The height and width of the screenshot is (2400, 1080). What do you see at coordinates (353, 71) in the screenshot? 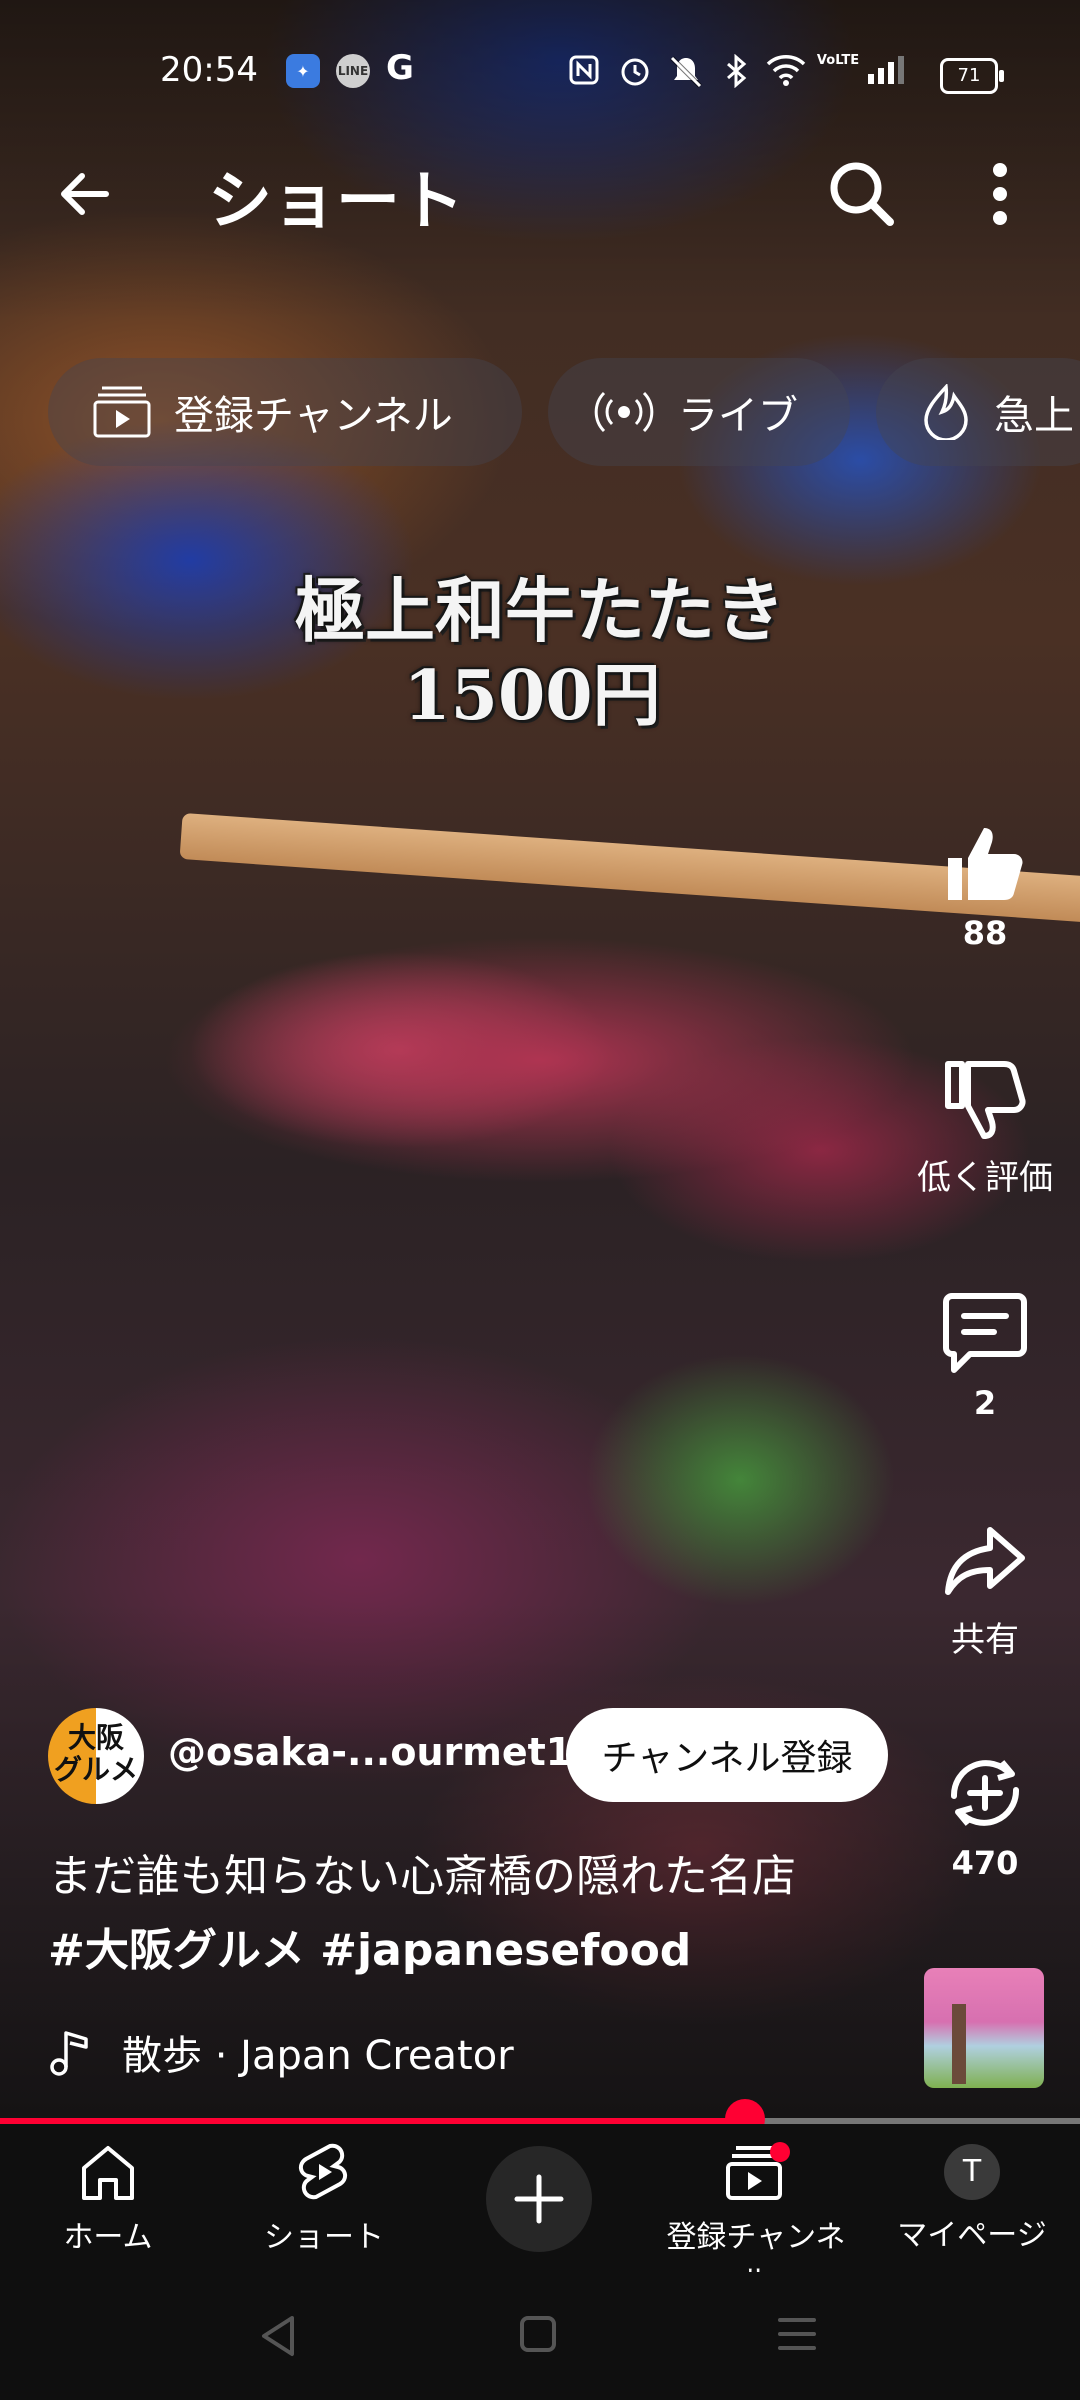
I see `line-icon: LINE` at bounding box center [353, 71].